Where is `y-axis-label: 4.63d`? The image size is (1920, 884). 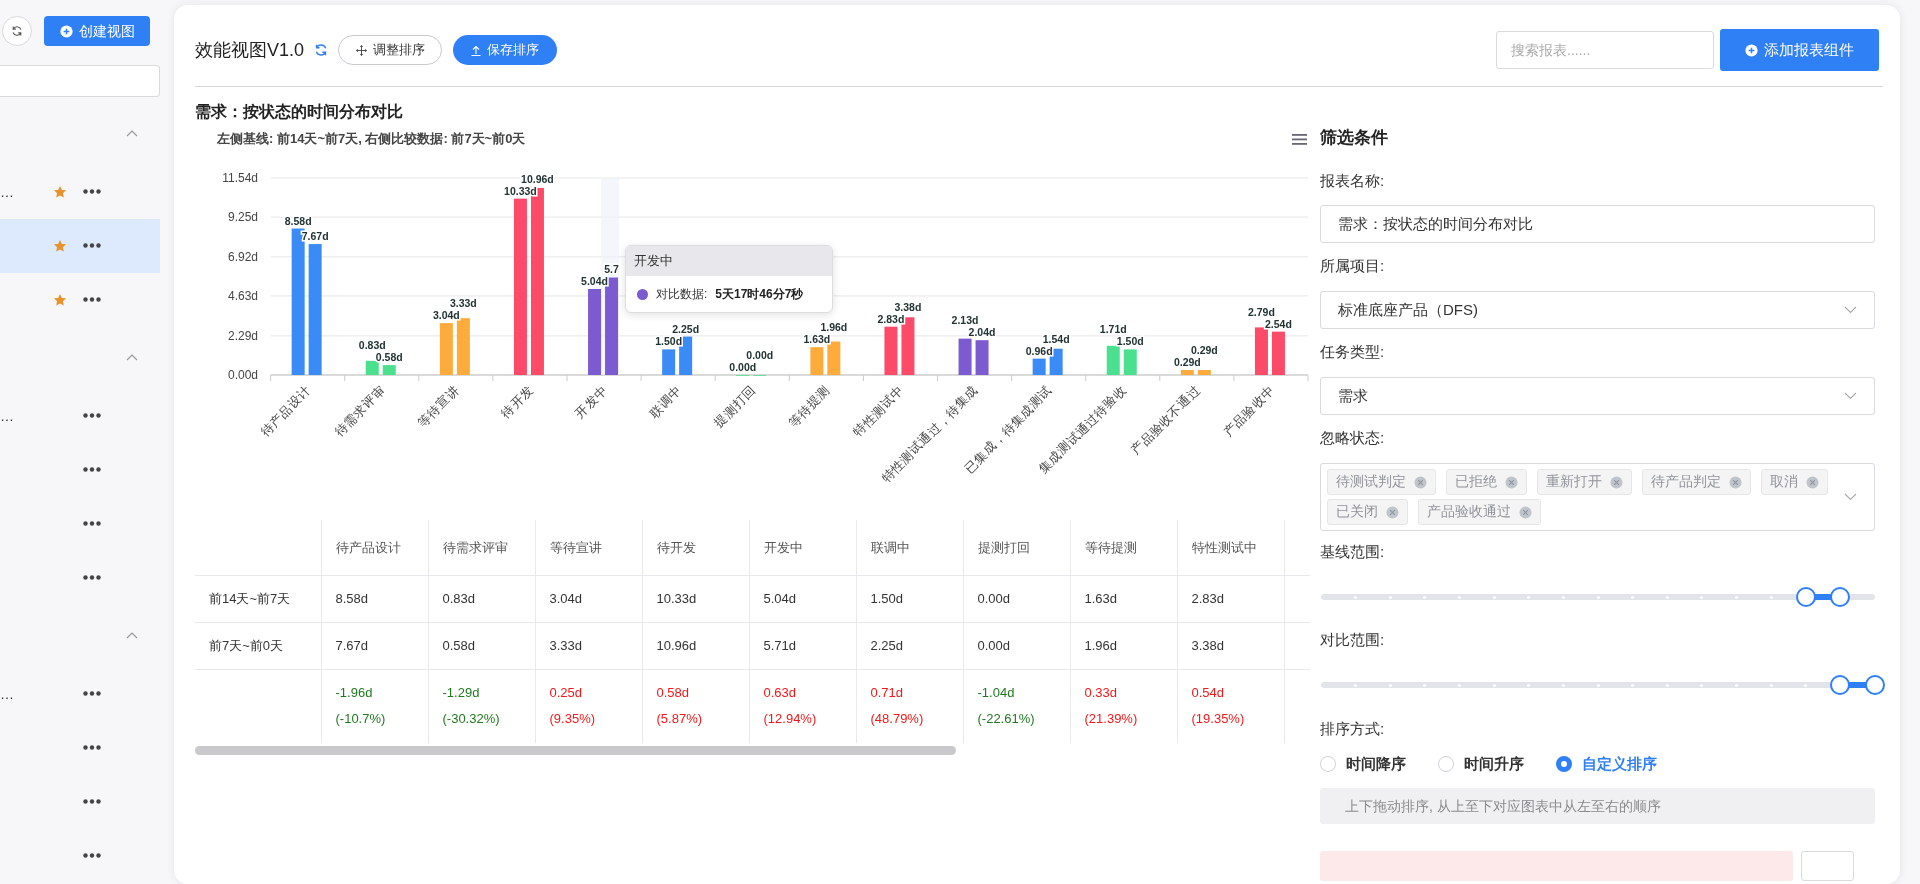
y-axis-label: 4.63d is located at coordinates (242, 295).